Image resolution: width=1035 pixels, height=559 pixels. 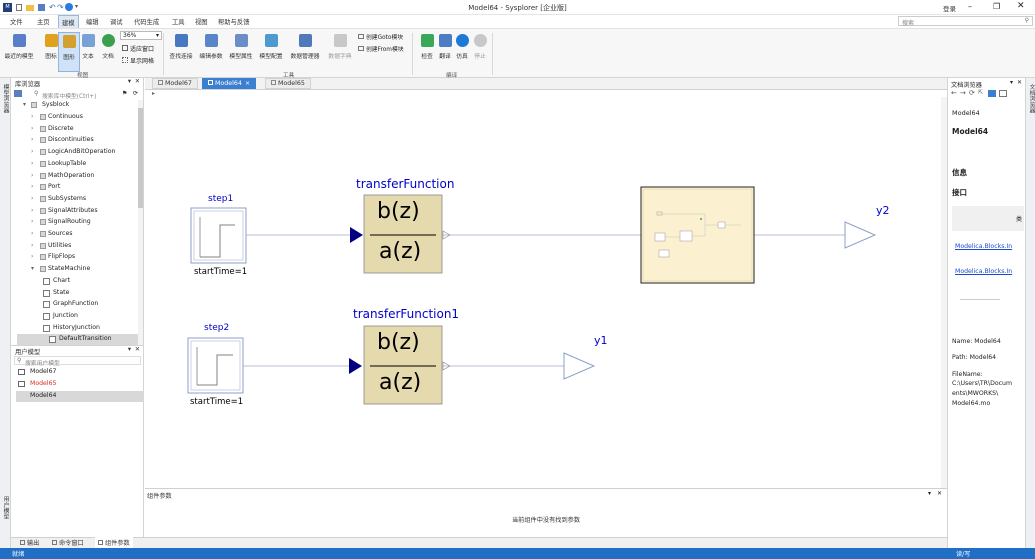 What do you see at coordinates (288, 83) in the screenshot?
I see `tab-model65: Model65` at bounding box center [288, 83].